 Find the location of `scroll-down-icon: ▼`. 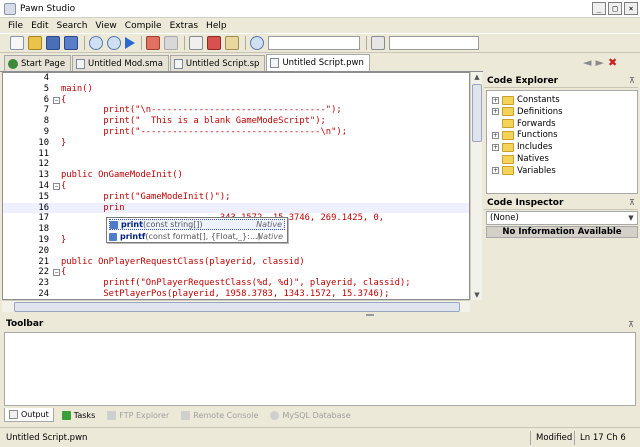

scroll-down-icon: ▼ is located at coordinates (477, 295).